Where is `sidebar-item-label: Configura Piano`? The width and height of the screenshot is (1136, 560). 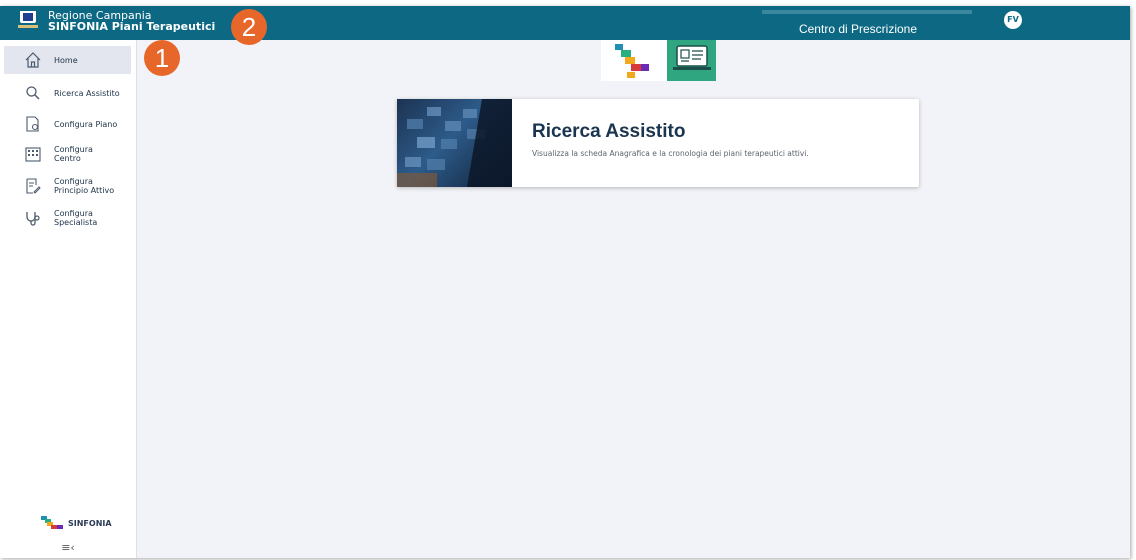 sidebar-item-label: Configura Piano is located at coordinates (86, 124).